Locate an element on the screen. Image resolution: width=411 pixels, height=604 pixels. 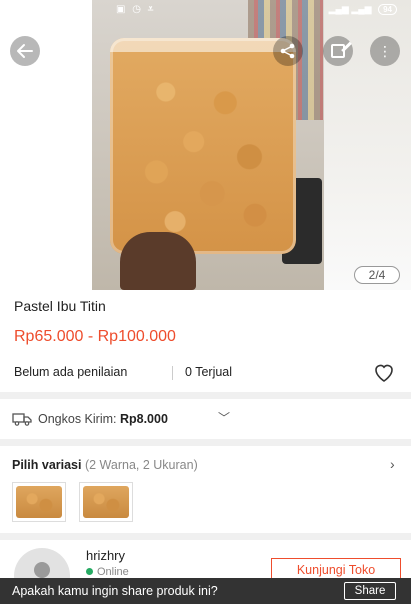
status-time: 7:38 is located at coordinates (24, 10).